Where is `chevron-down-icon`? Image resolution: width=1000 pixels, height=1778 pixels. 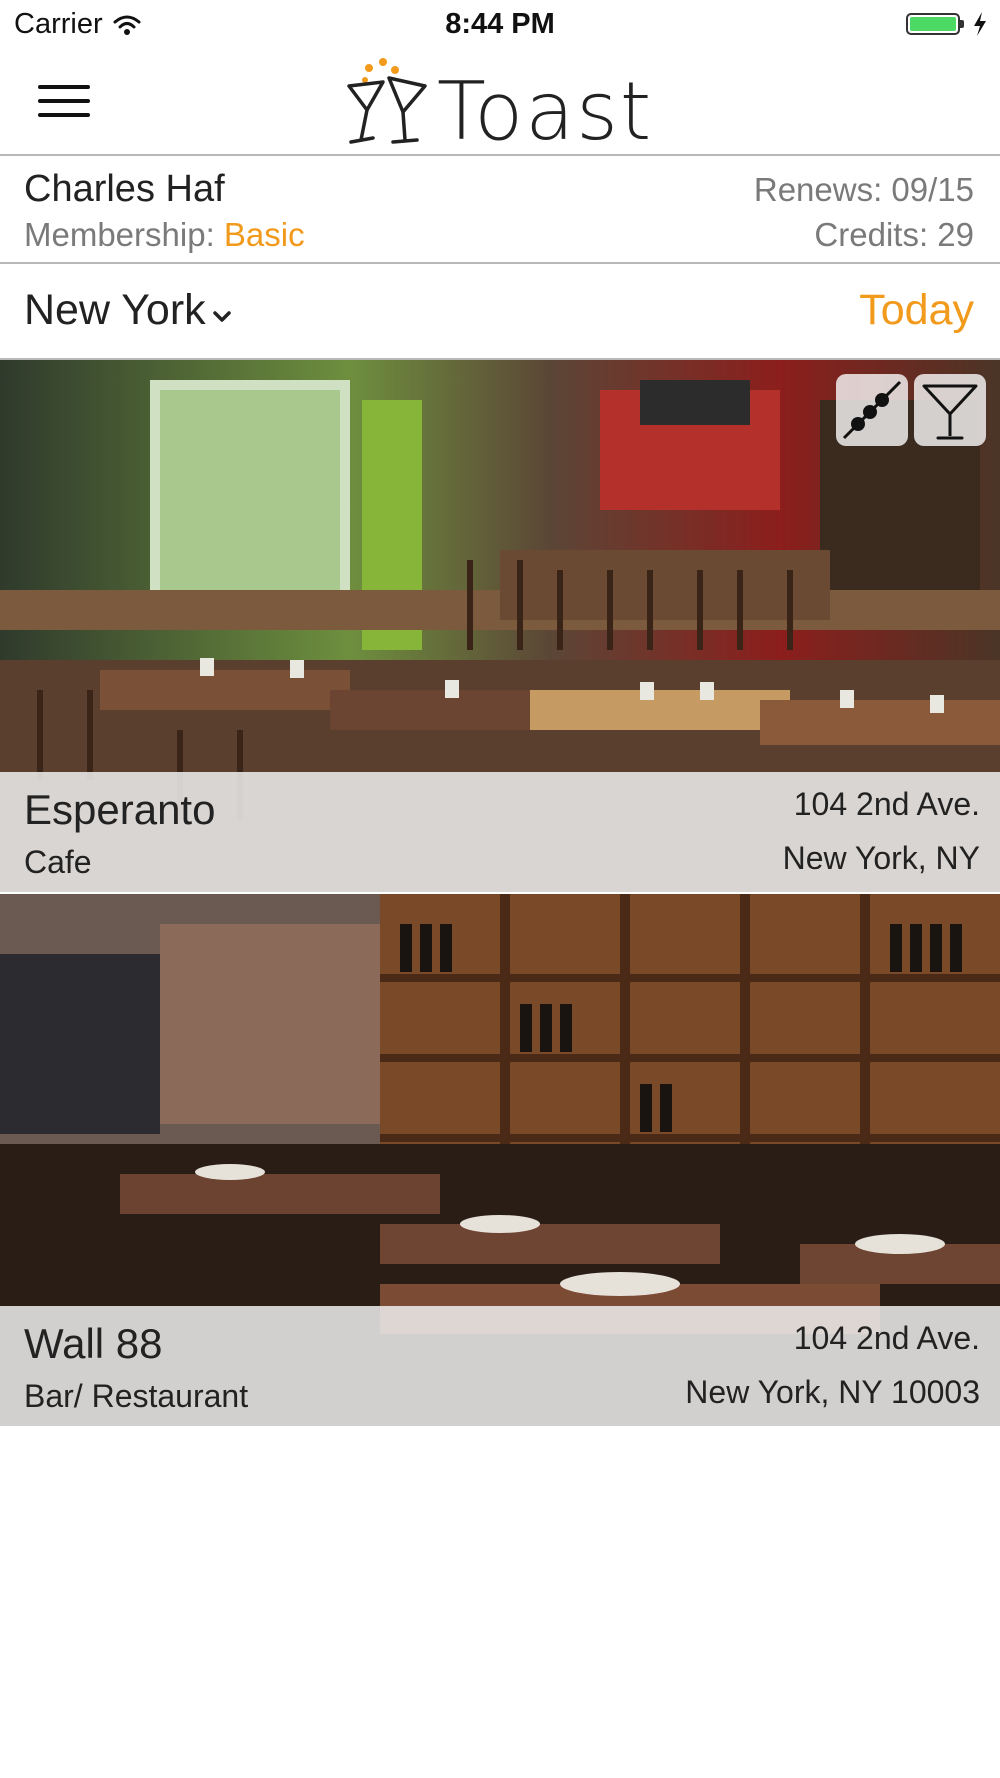
chevron-down-icon is located at coordinates (221, 316).